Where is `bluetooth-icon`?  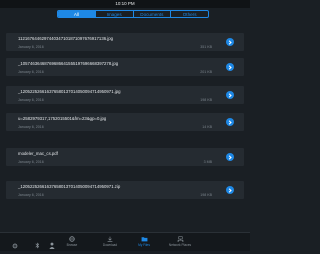
bluetooth-icon is located at coordinates (37, 245).